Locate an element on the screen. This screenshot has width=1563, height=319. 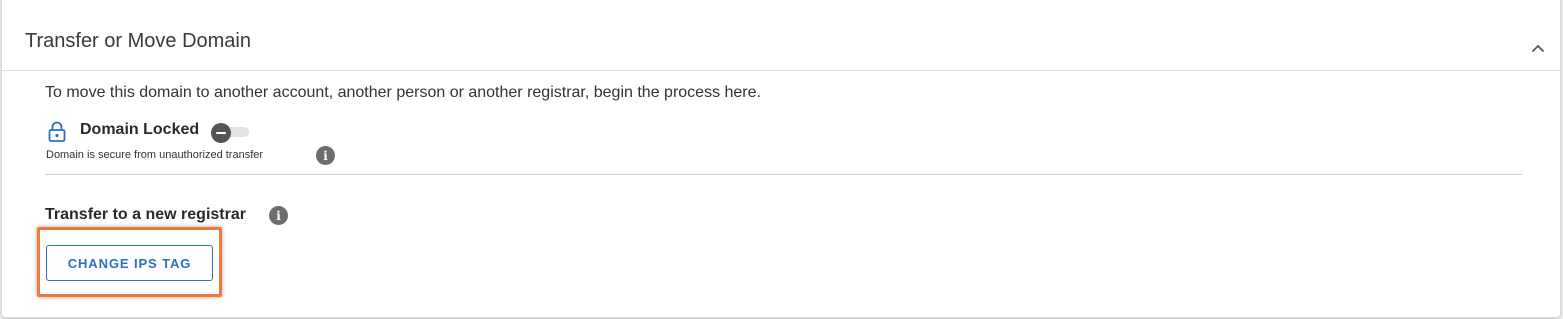
lock-icon is located at coordinates (57, 131).